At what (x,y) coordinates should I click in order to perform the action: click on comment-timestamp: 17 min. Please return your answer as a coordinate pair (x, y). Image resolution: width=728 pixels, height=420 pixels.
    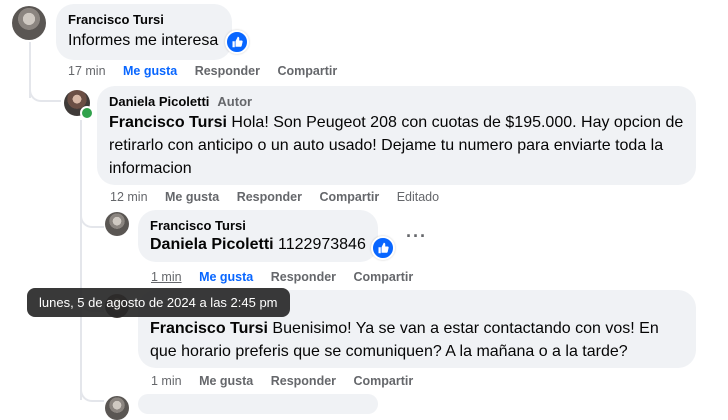
    Looking at the image, I should click on (87, 71).